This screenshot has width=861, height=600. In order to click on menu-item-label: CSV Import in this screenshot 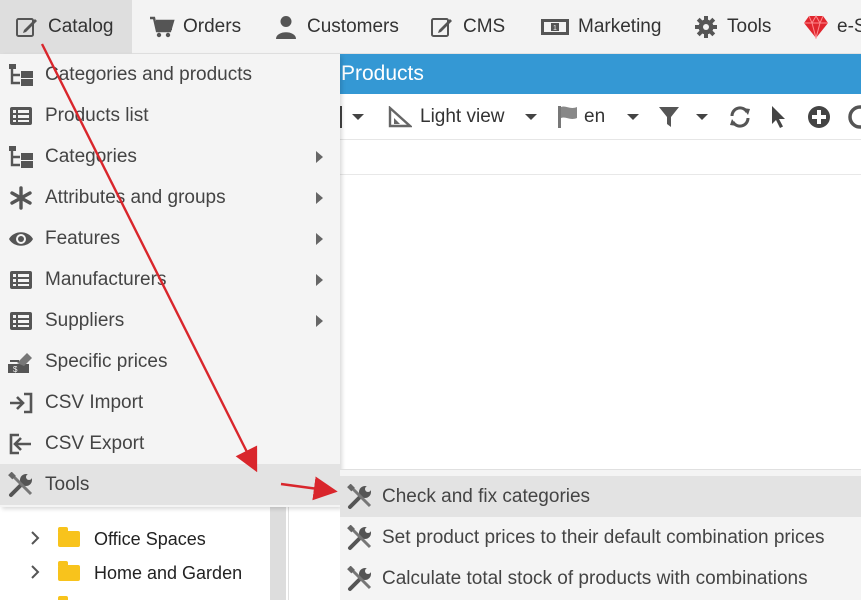, I will do `click(94, 402)`.